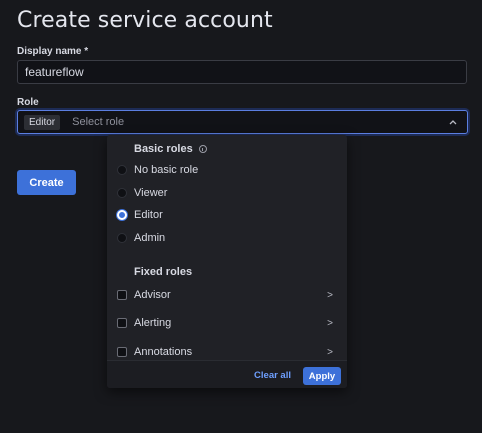 Image resolution: width=482 pixels, height=433 pixels. Describe the element at coordinates (42, 122) in the screenshot. I see `role-tag: Editor` at that location.